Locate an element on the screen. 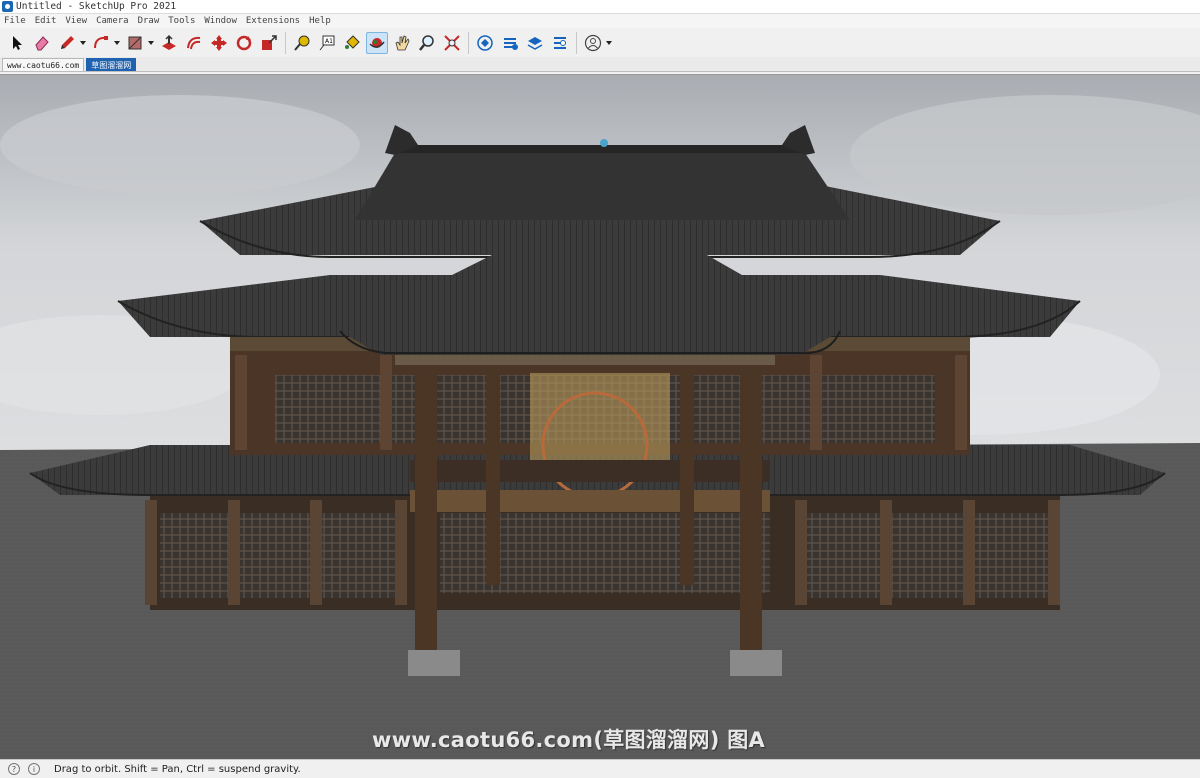  tape-icon is located at coordinates (302, 43).